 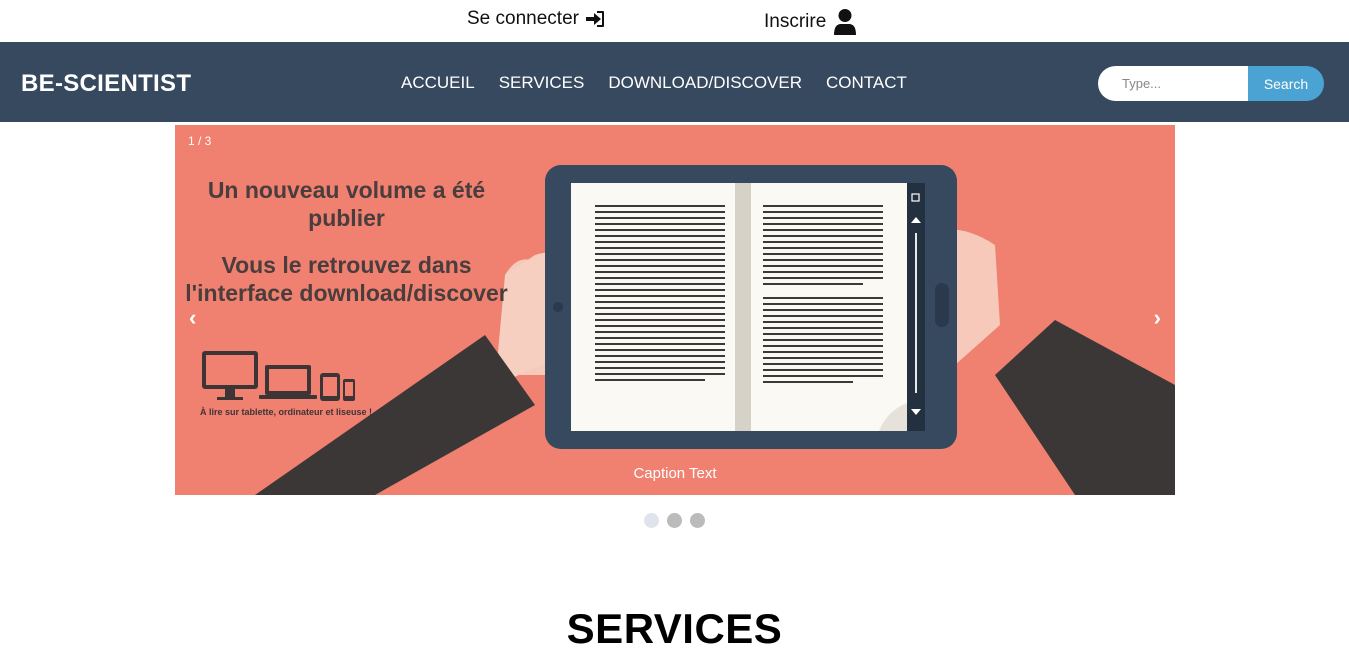 I want to click on nav-item-services: SERVICES, so click(x=542, y=83).